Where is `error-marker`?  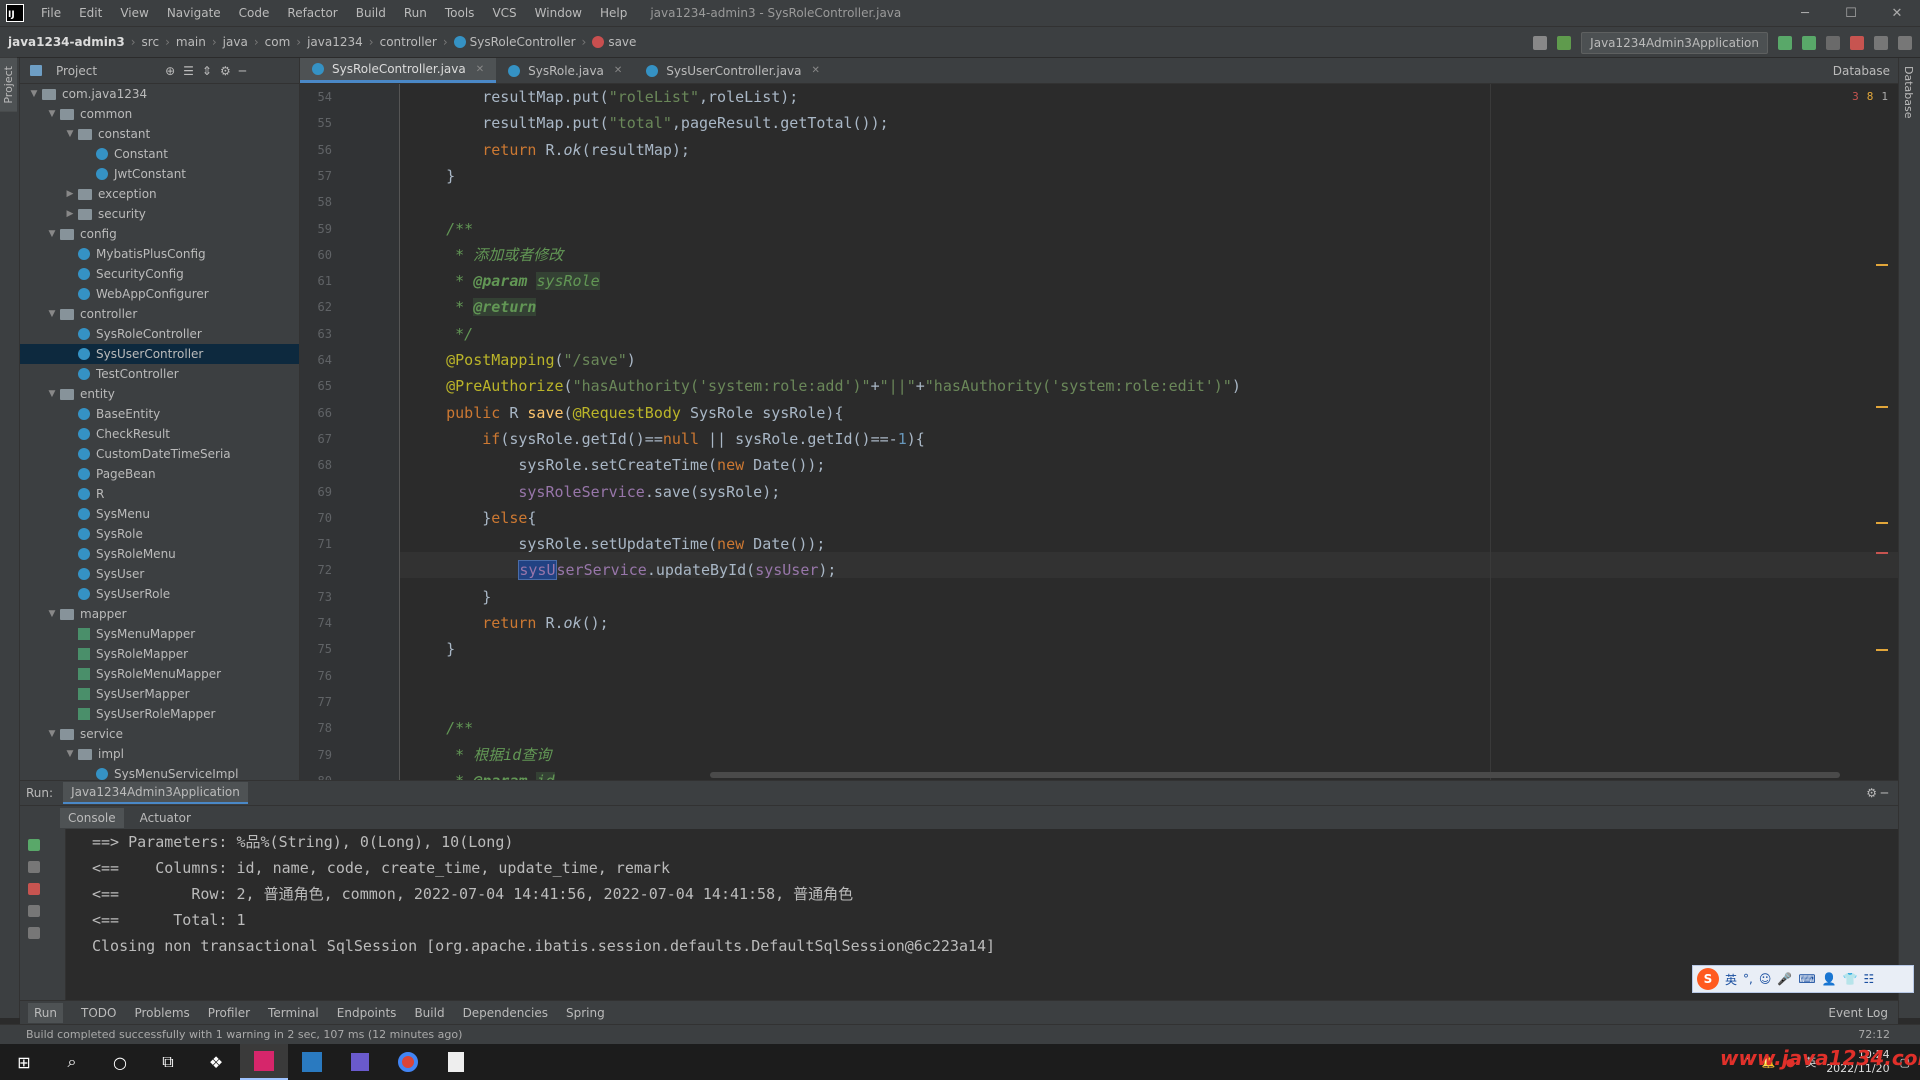
error-marker is located at coordinates (1882, 553).